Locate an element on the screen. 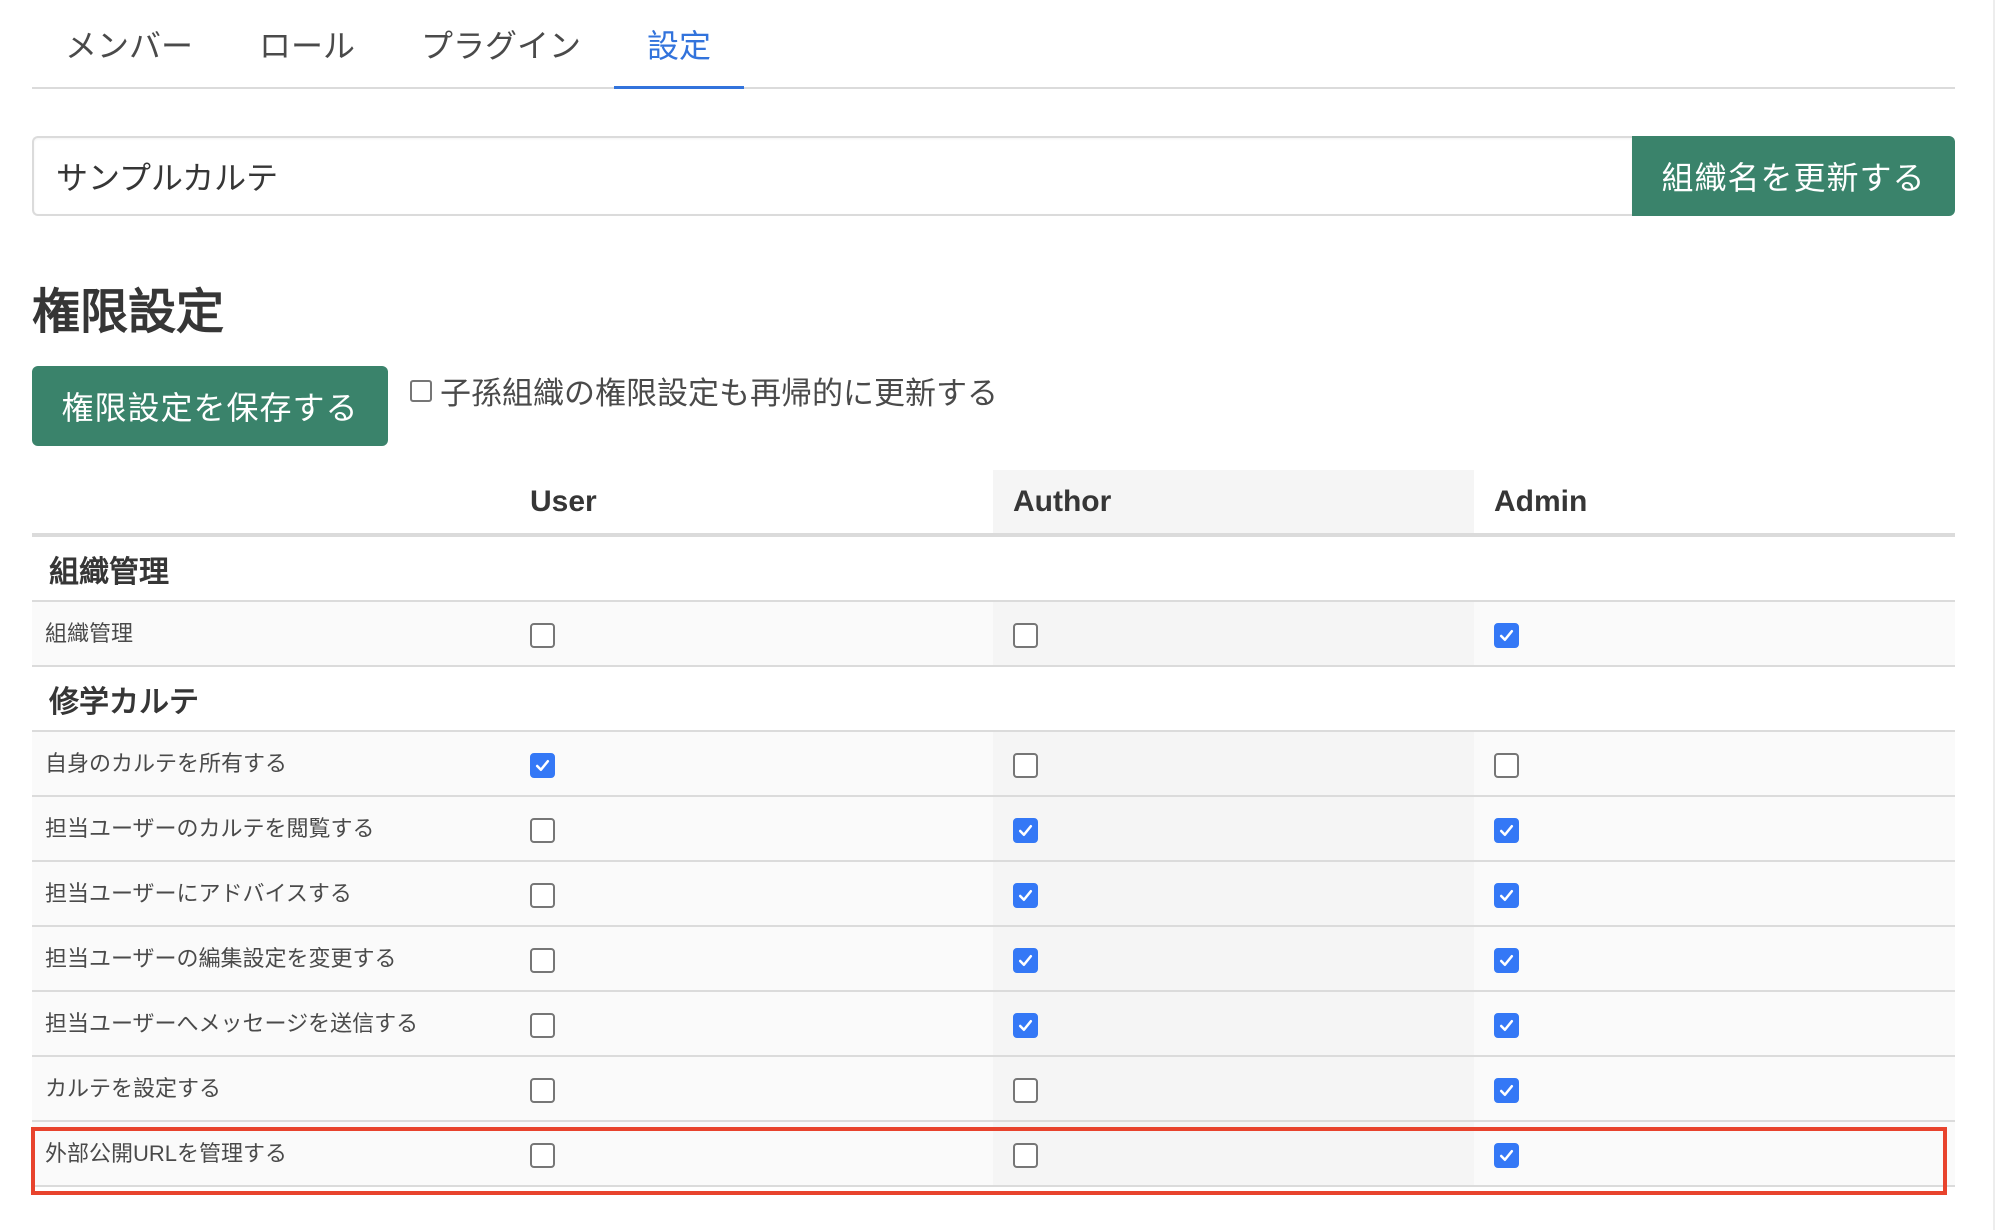  org-name-input is located at coordinates (832, 176).